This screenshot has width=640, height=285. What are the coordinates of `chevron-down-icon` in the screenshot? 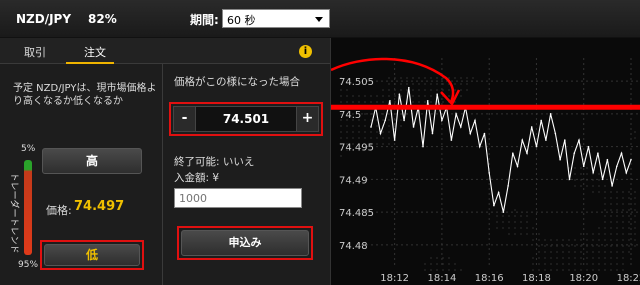 It's located at (319, 19).